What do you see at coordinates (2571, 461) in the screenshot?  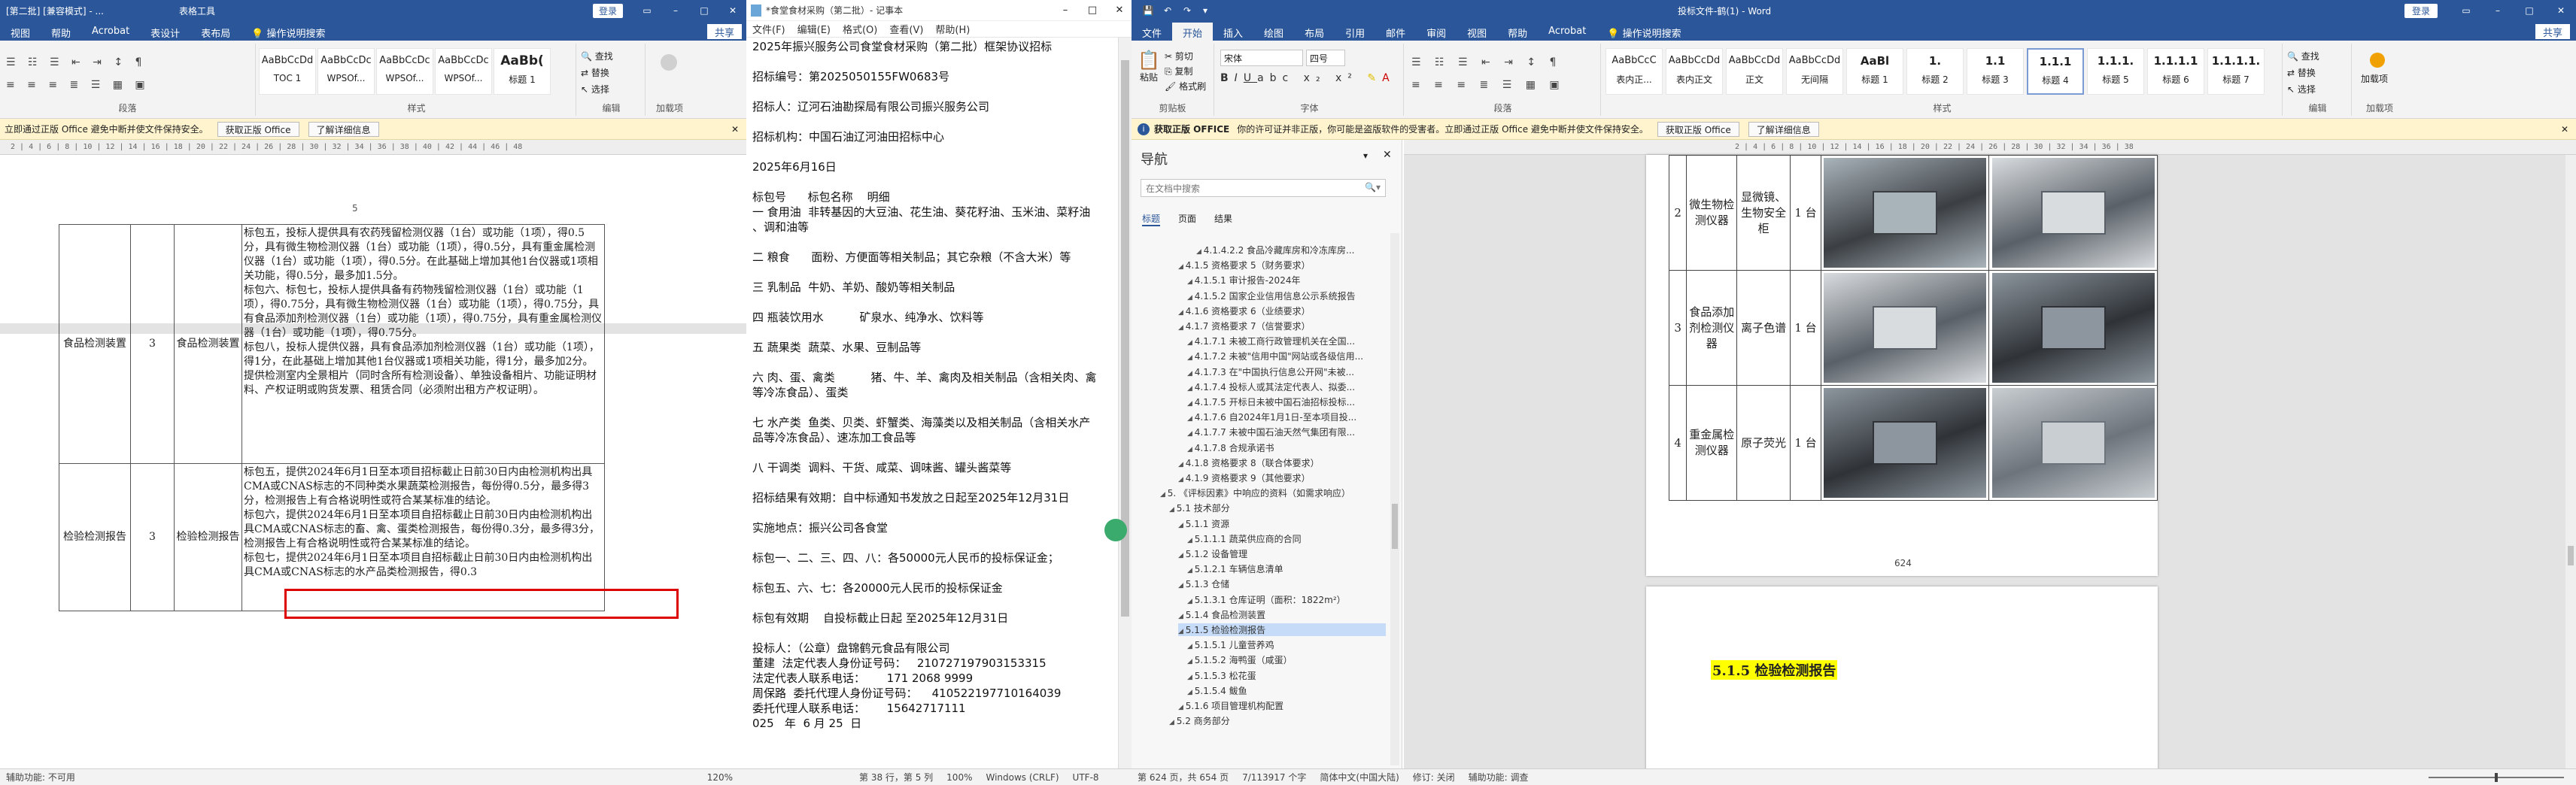 I see `vertical-scrollbar` at bounding box center [2571, 461].